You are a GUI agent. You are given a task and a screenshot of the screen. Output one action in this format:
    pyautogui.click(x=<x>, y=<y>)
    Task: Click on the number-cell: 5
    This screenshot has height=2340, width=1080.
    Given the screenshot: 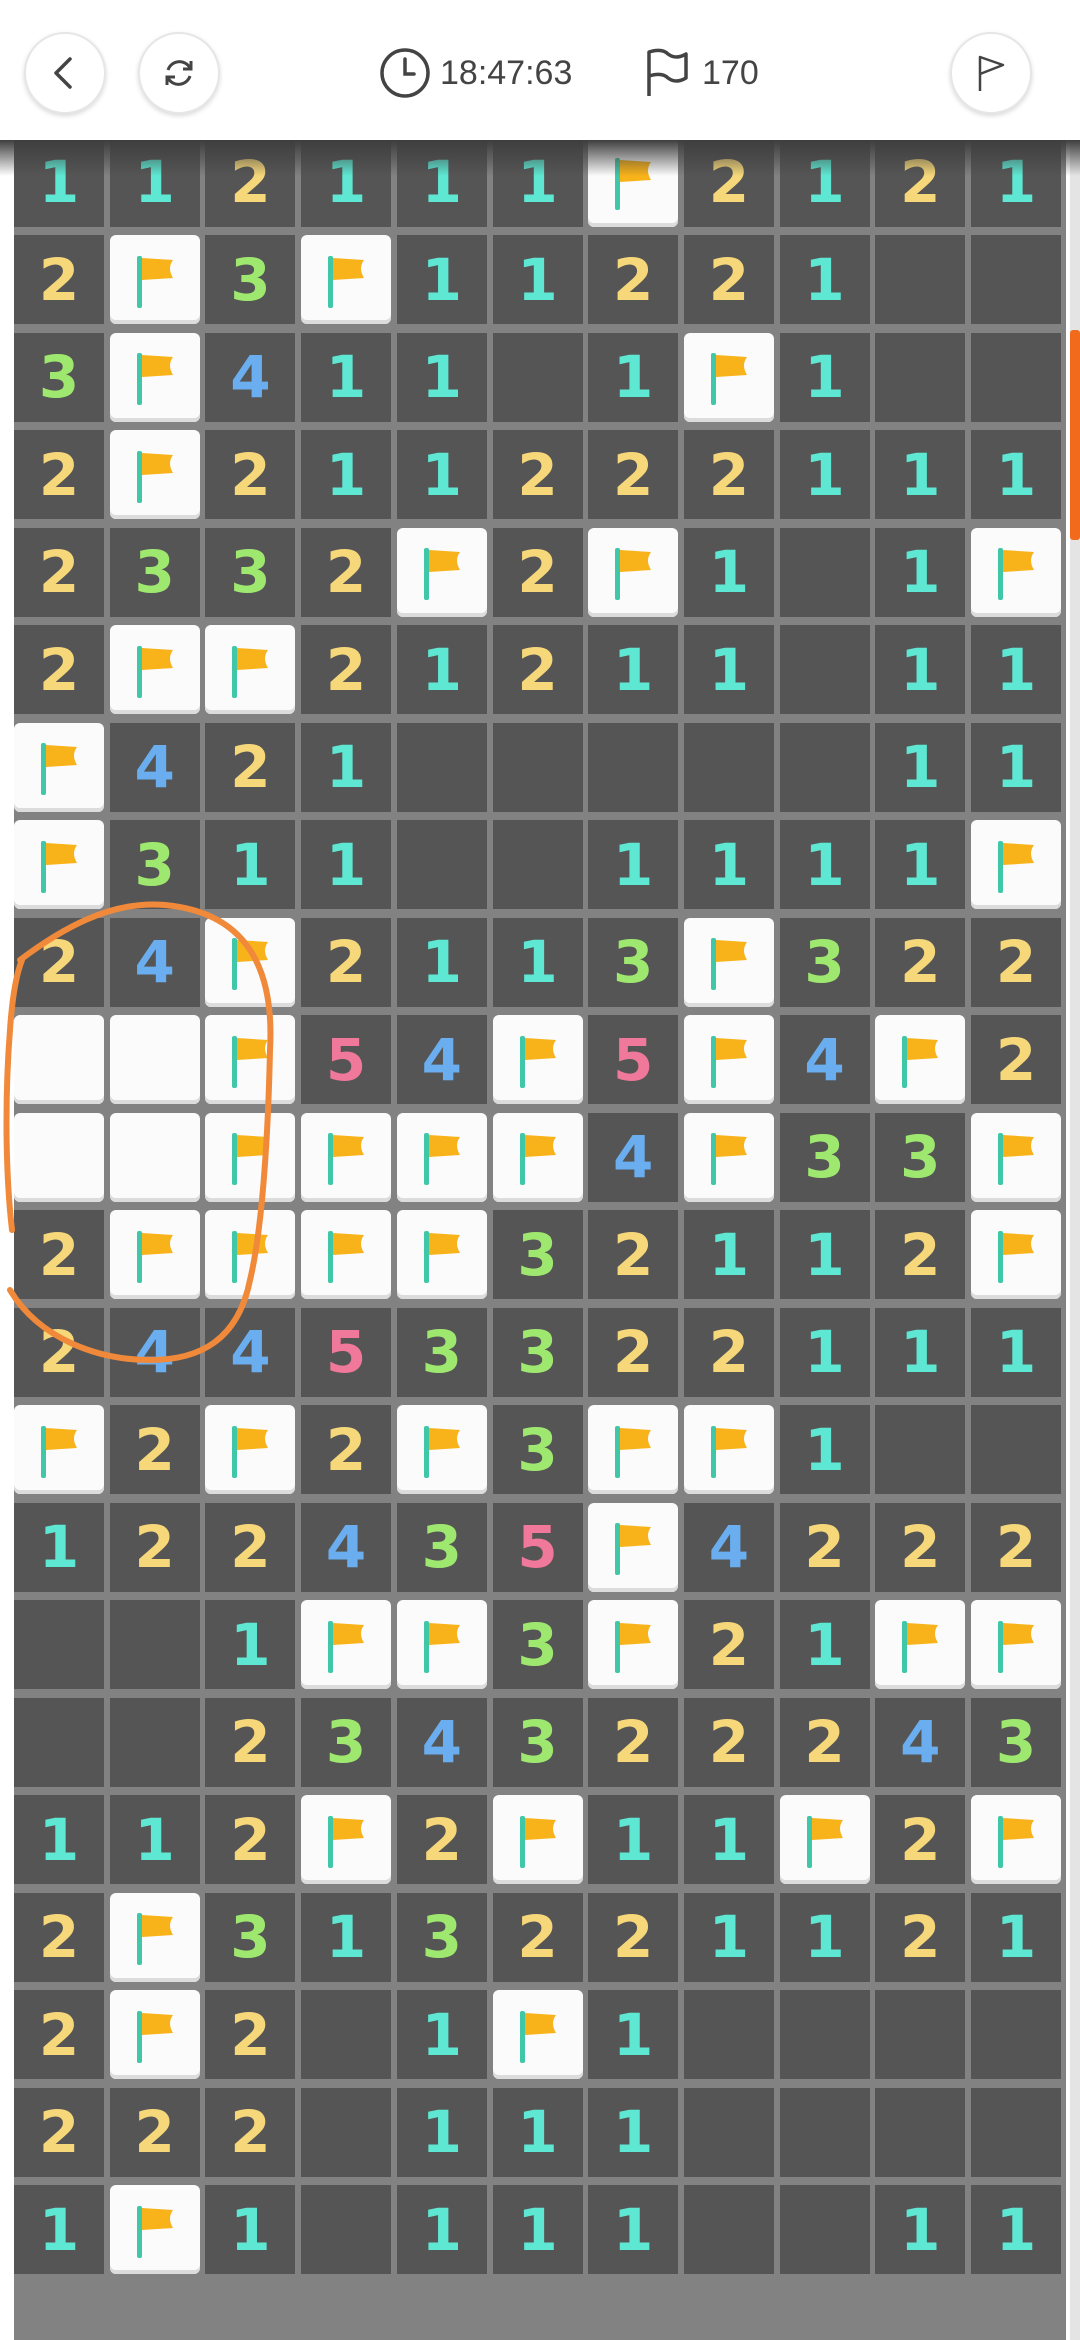 What is the action you would take?
    pyautogui.click(x=537, y=1547)
    